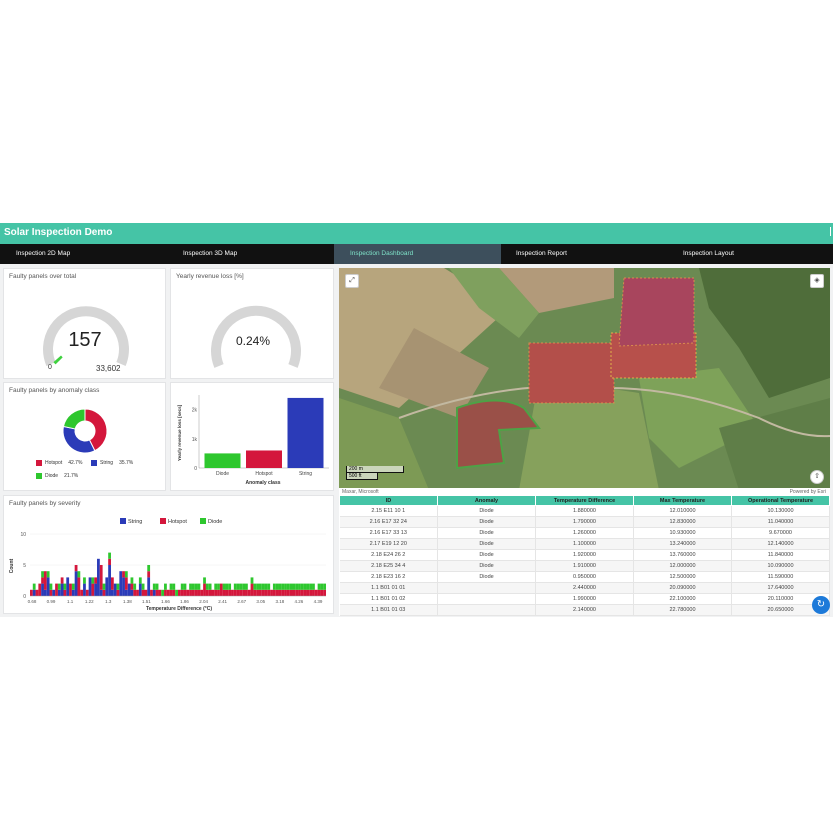 The width and height of the screenshot is (833, 833). I want to click on tab-inspection-layout: Inspection Layout, so click(750, 254).